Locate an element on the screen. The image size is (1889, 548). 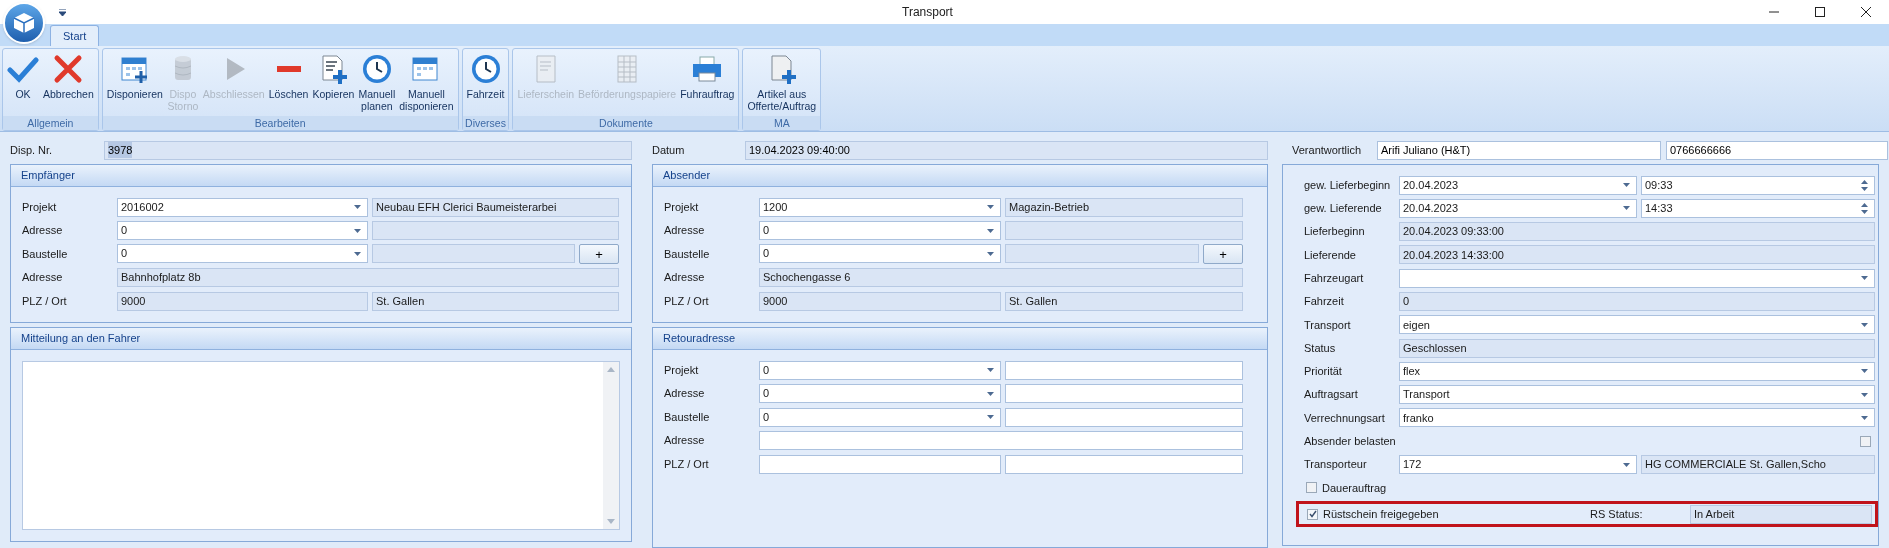
readonly-field: Neubau EFH Clerici Baumeisterarbei is located at coordinates (495, 207).